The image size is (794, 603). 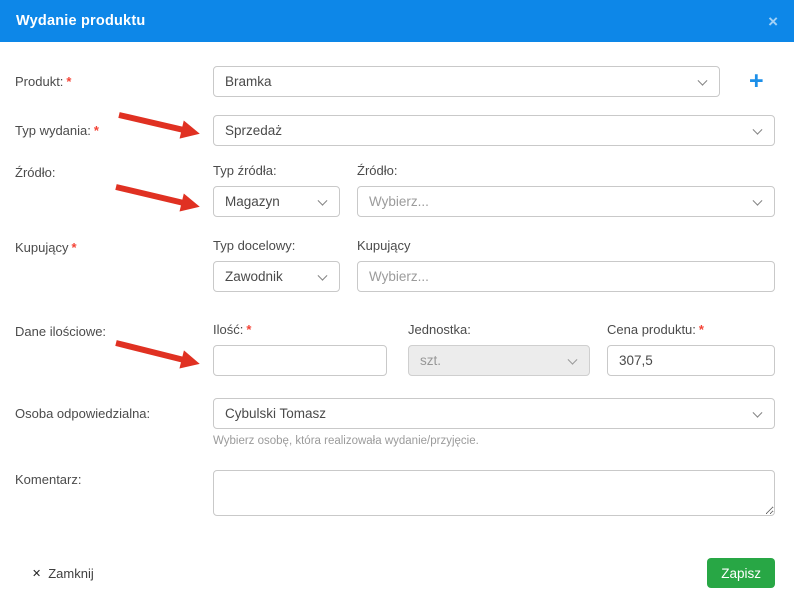 I want to click on row-produkt: Produkt: * Bramka +, so click(x=395, y=81).